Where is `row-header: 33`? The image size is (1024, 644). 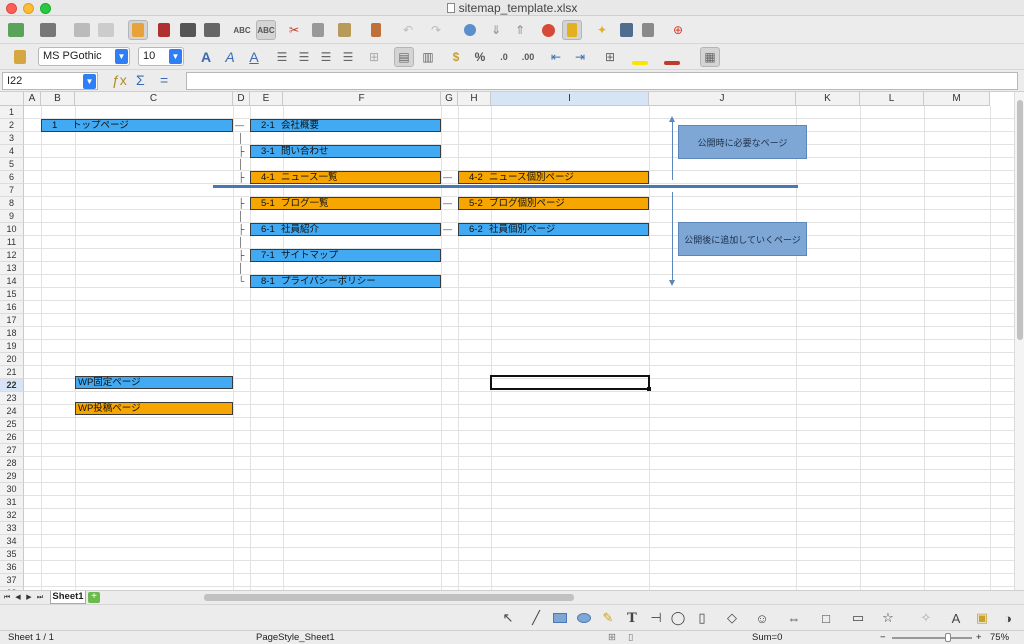 row-header: 33 is located at coordinates (12, 528).